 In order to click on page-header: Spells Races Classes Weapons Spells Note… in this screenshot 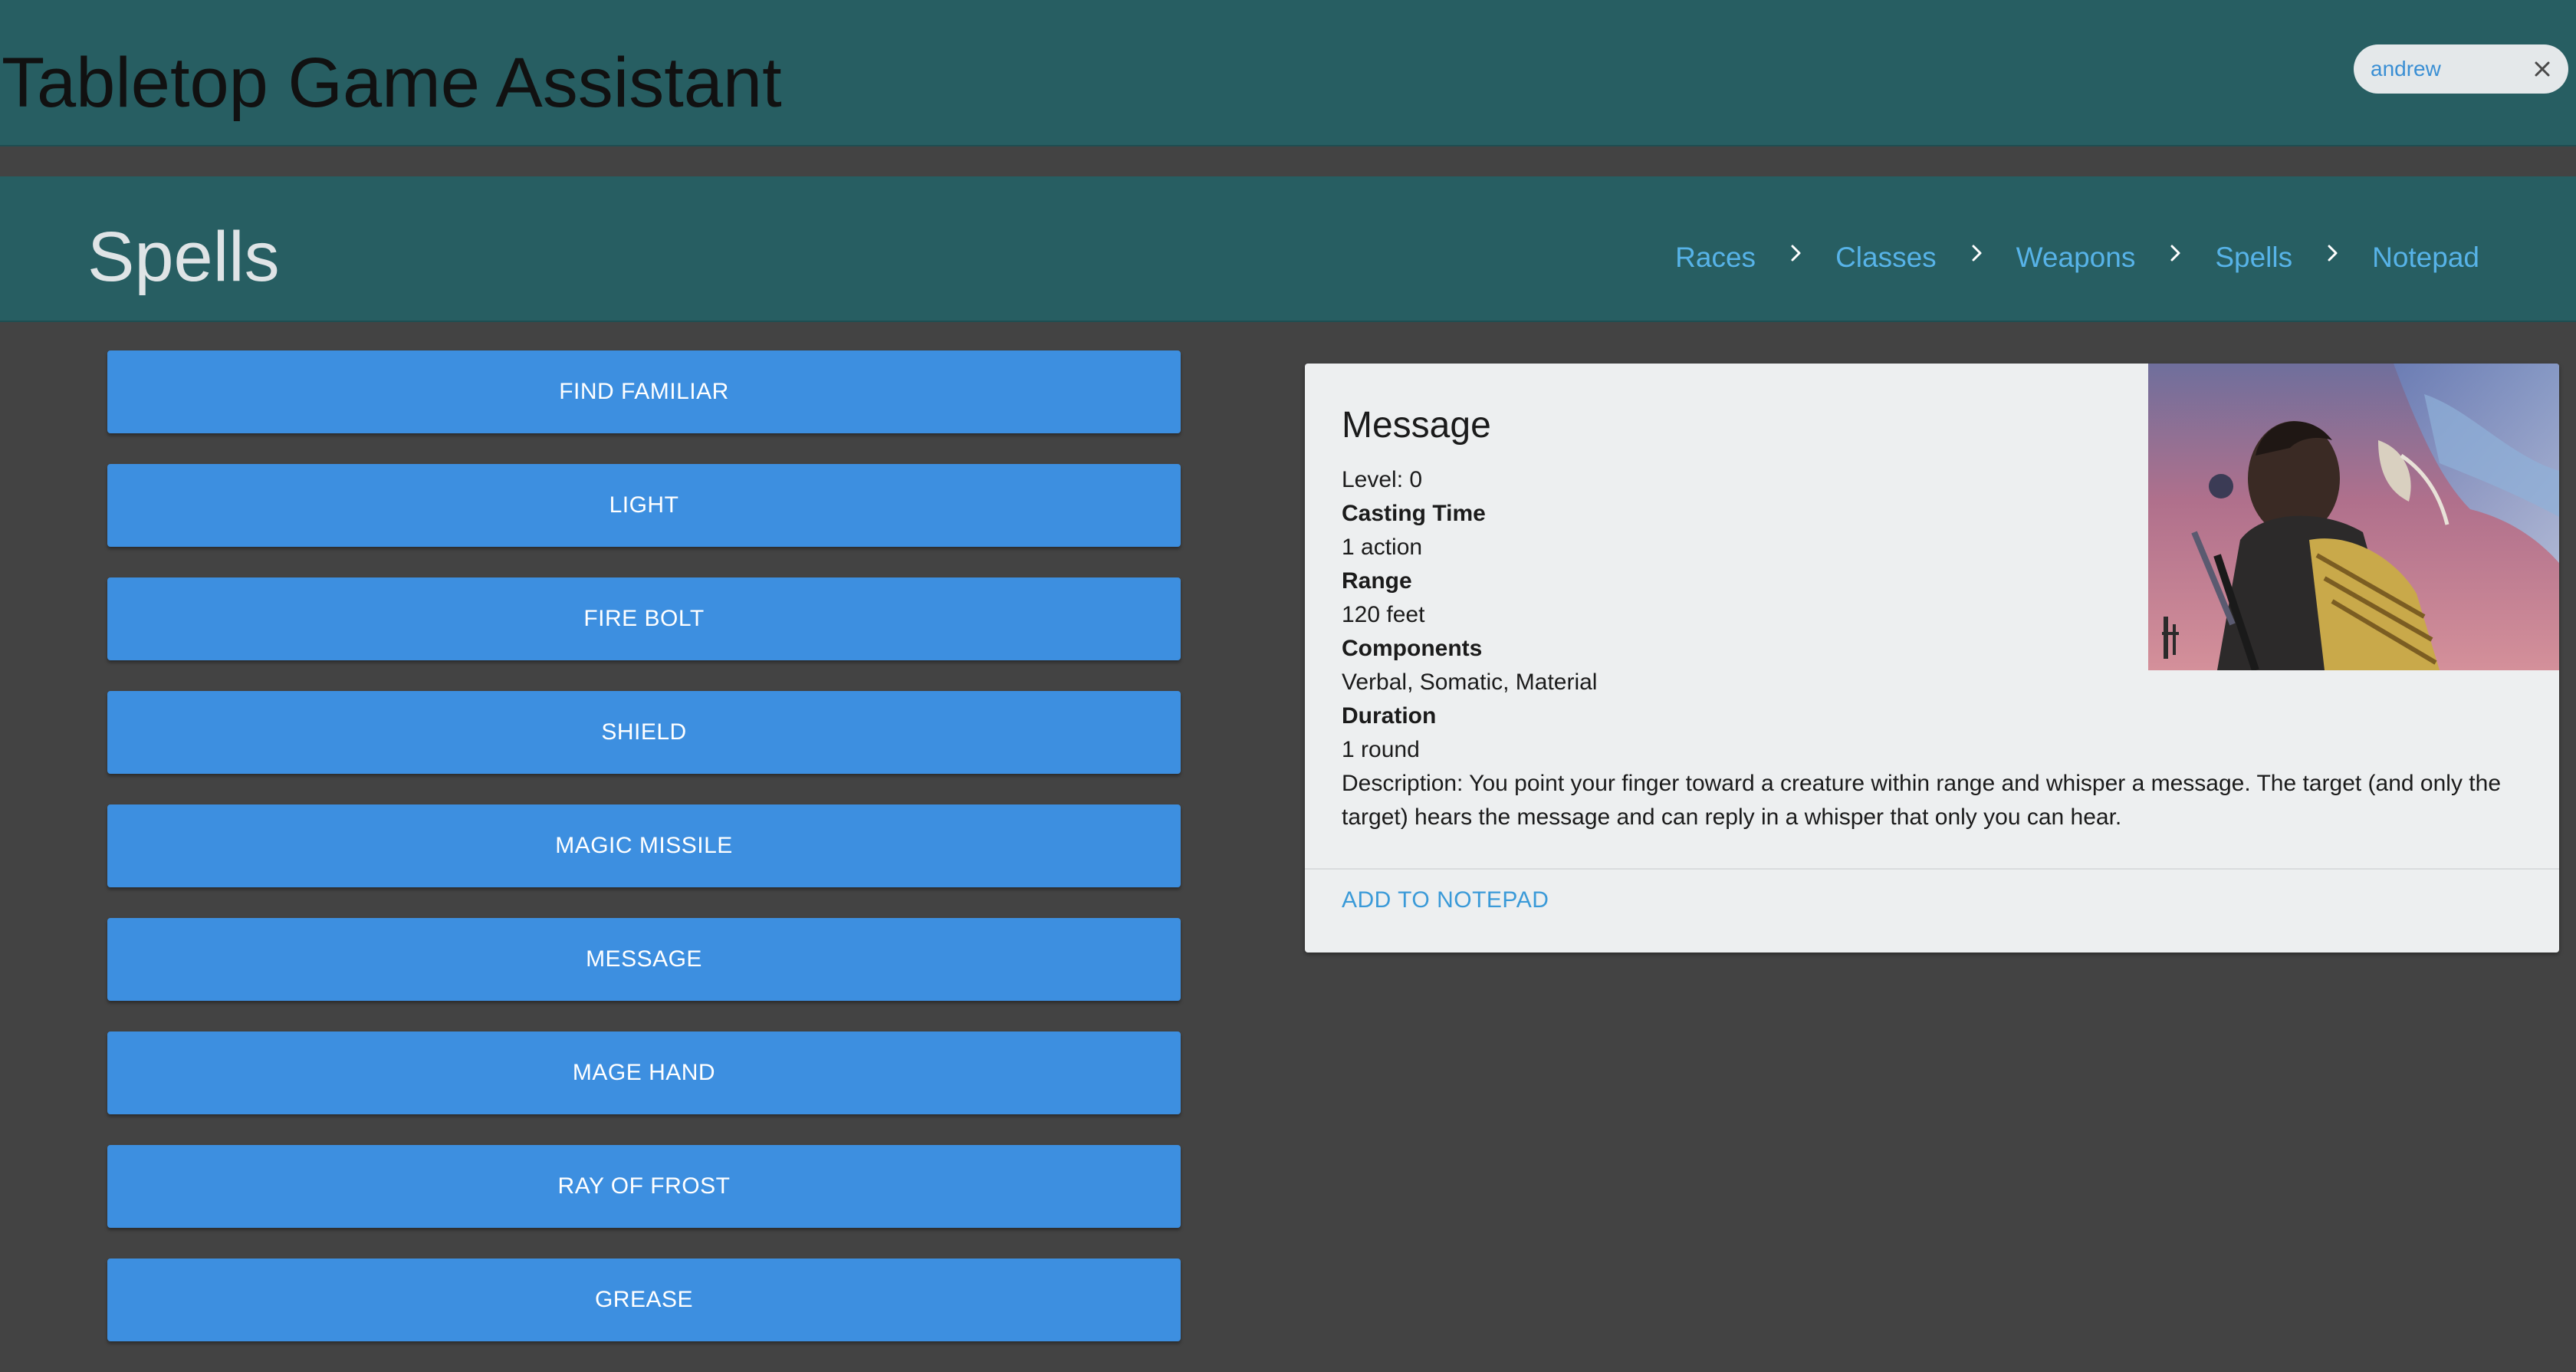, I will do `click(1288, 249)`.